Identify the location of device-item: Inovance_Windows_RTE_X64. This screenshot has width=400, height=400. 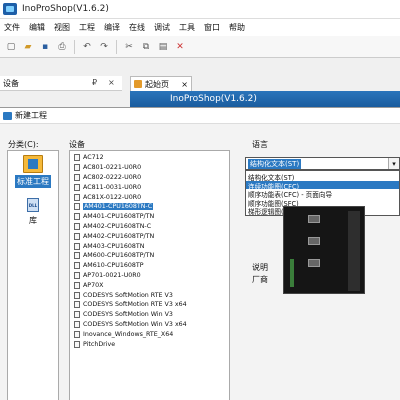
(149, 334).